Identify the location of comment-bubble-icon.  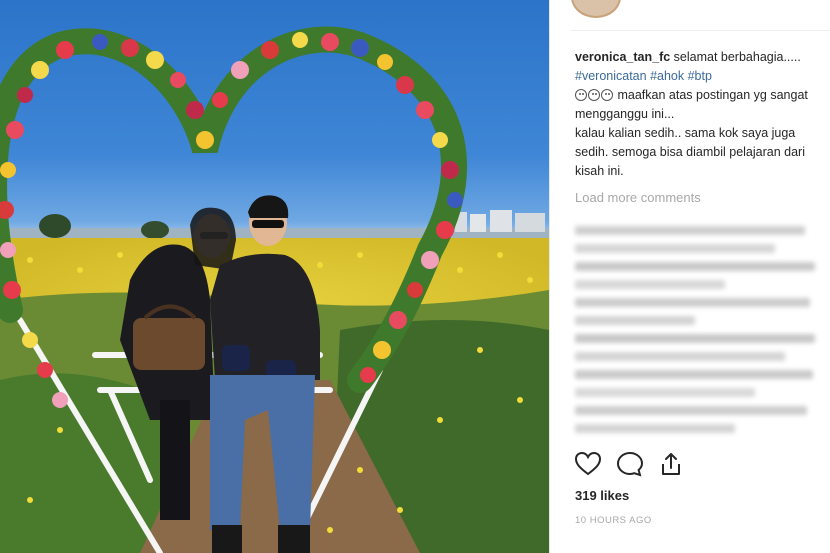
(630, 466).